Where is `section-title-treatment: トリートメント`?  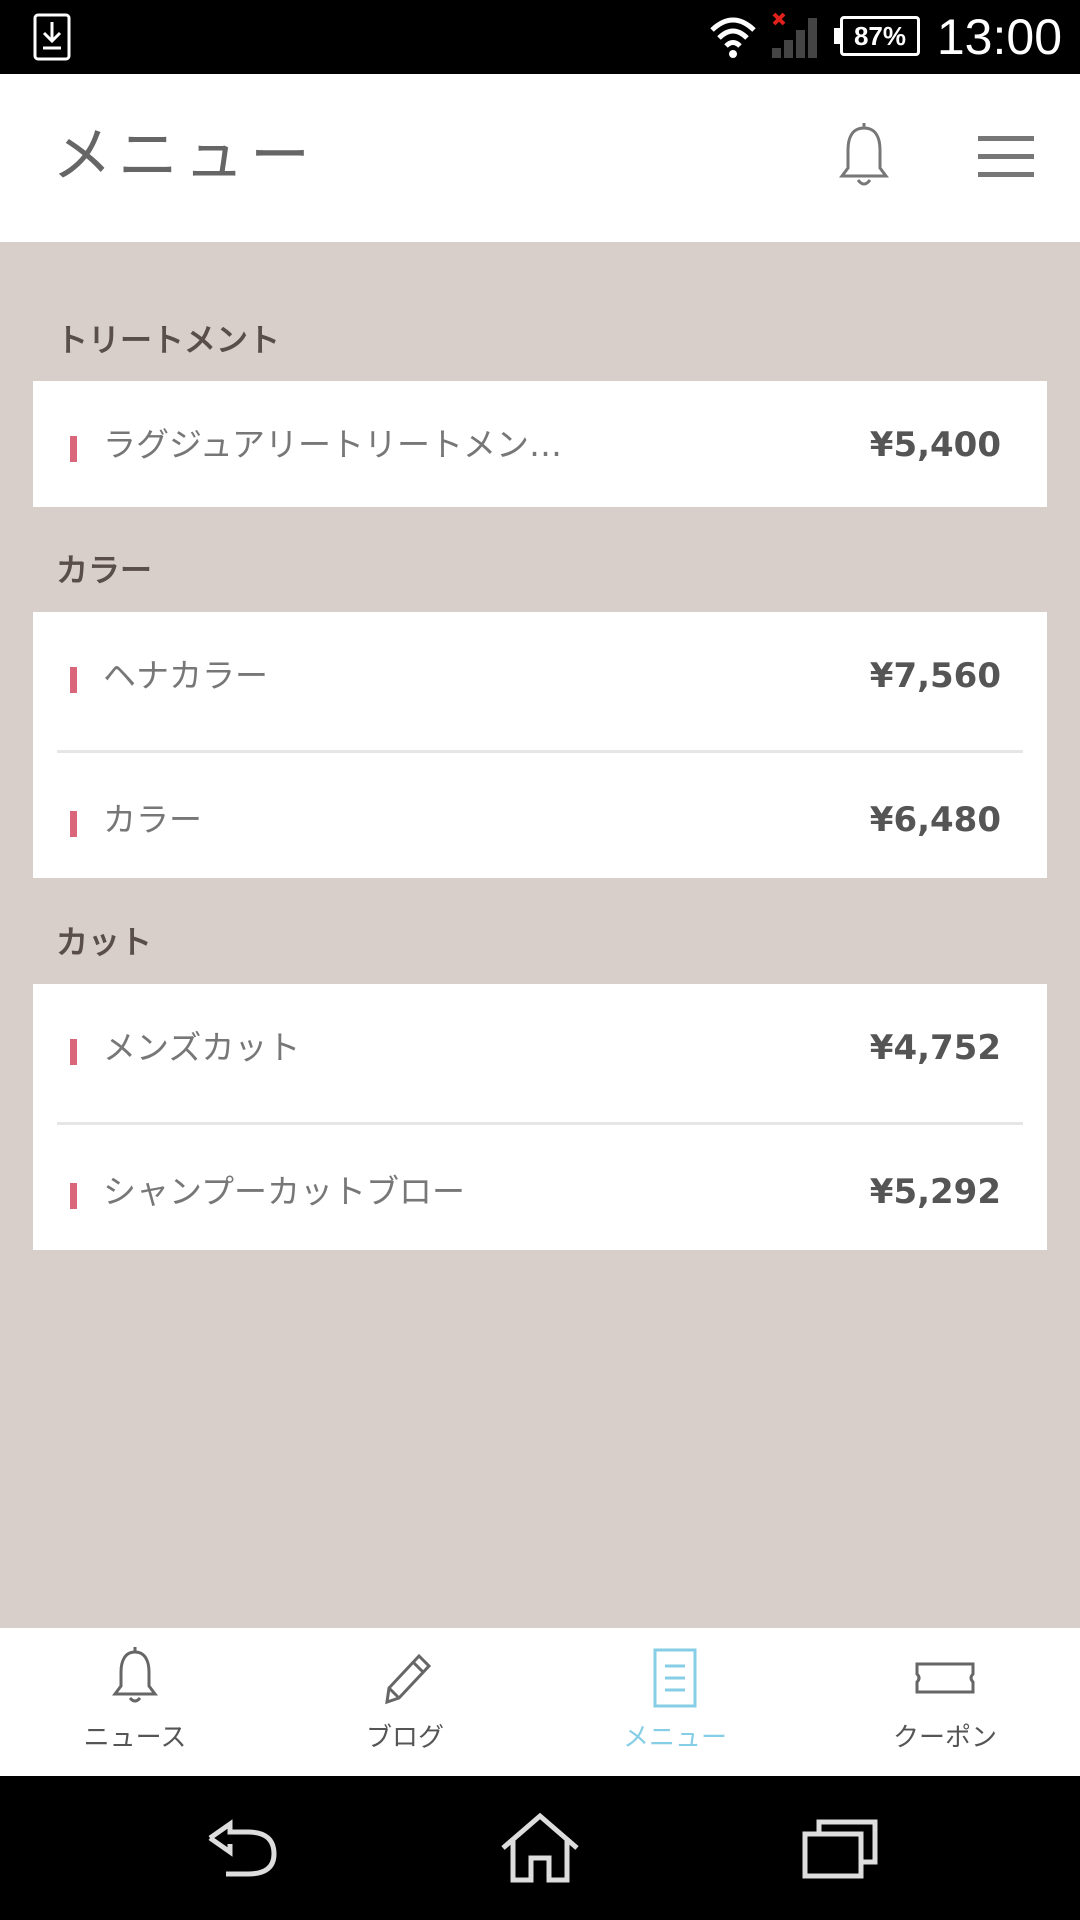
section-title-treatment: トリートメント is located at coordinates (168, 340).